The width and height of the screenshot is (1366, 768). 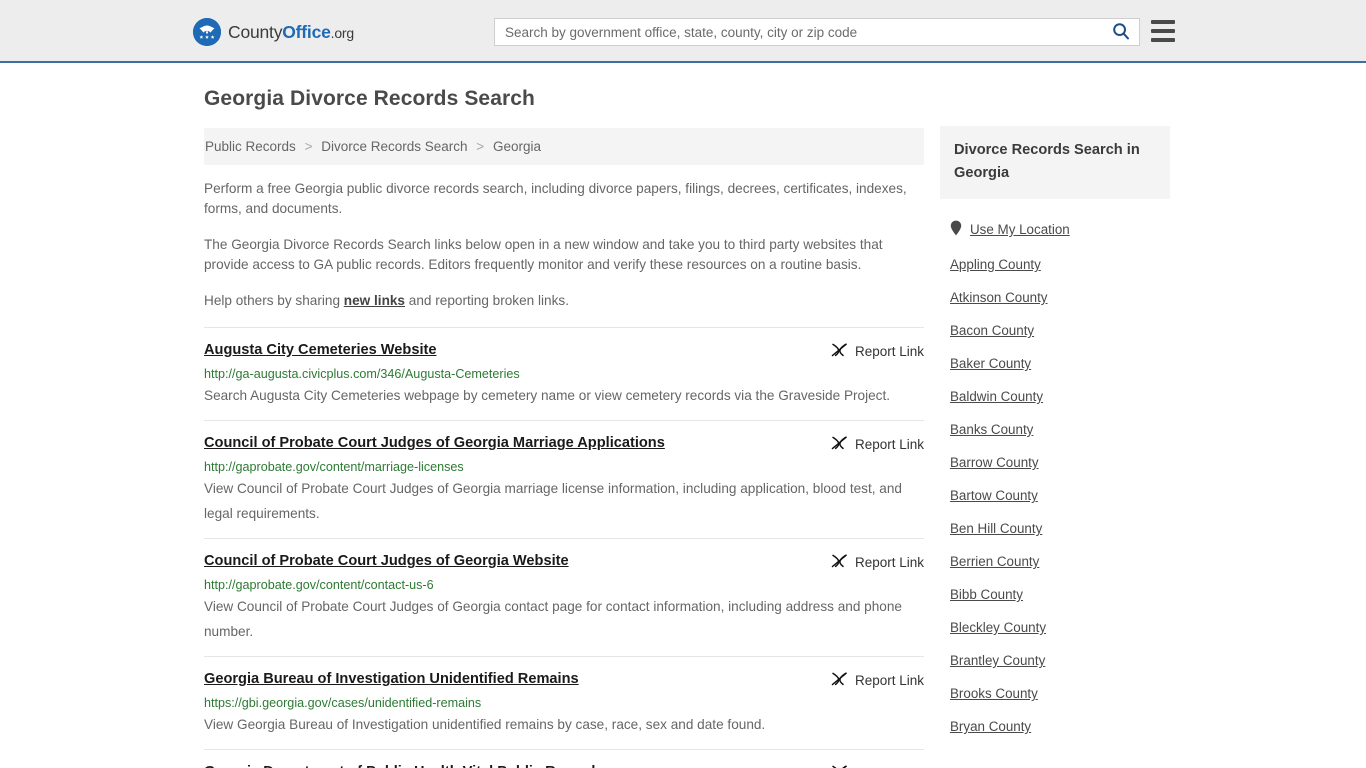 What do you see at coordinates (996, 528) in the screenshot?
I see `county-link: Ben Hill County` at bounding box center [996, 528].